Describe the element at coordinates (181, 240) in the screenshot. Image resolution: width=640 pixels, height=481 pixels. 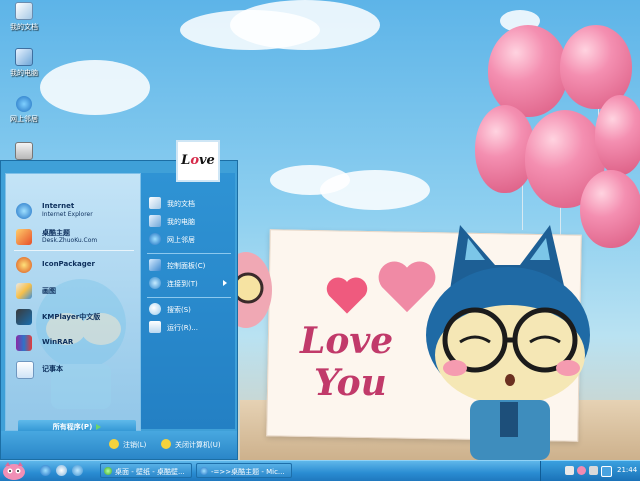
I see `places-label: 网上邻居` at that location.